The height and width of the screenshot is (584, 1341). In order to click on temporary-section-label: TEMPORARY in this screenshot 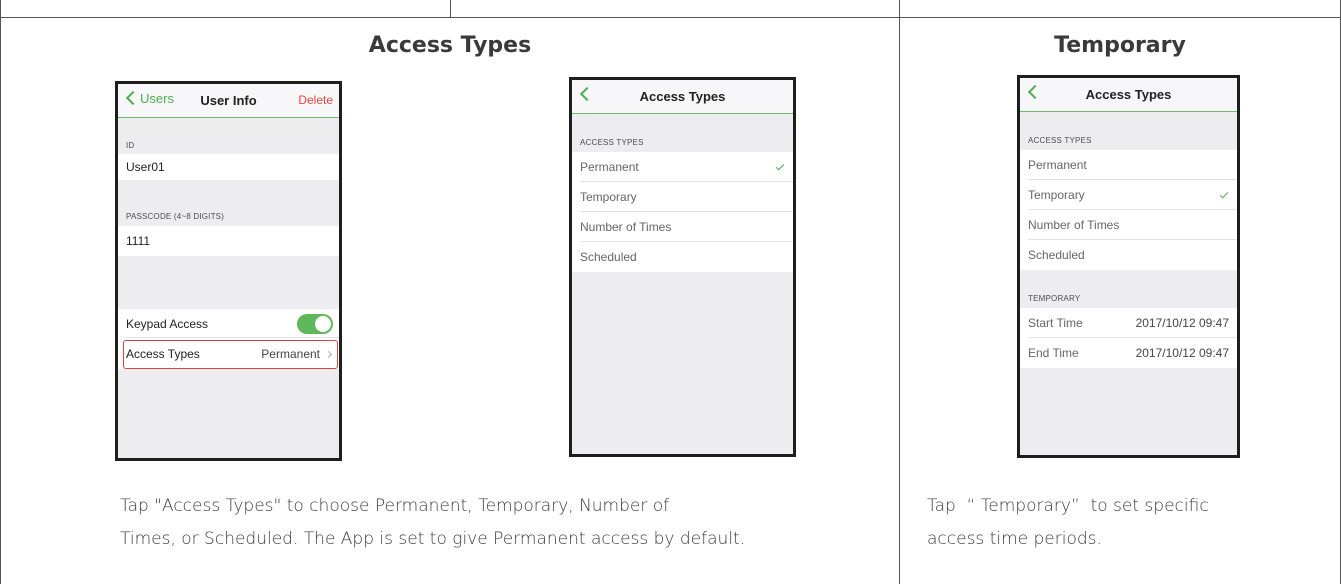, I will do `click(1054, 298)`.